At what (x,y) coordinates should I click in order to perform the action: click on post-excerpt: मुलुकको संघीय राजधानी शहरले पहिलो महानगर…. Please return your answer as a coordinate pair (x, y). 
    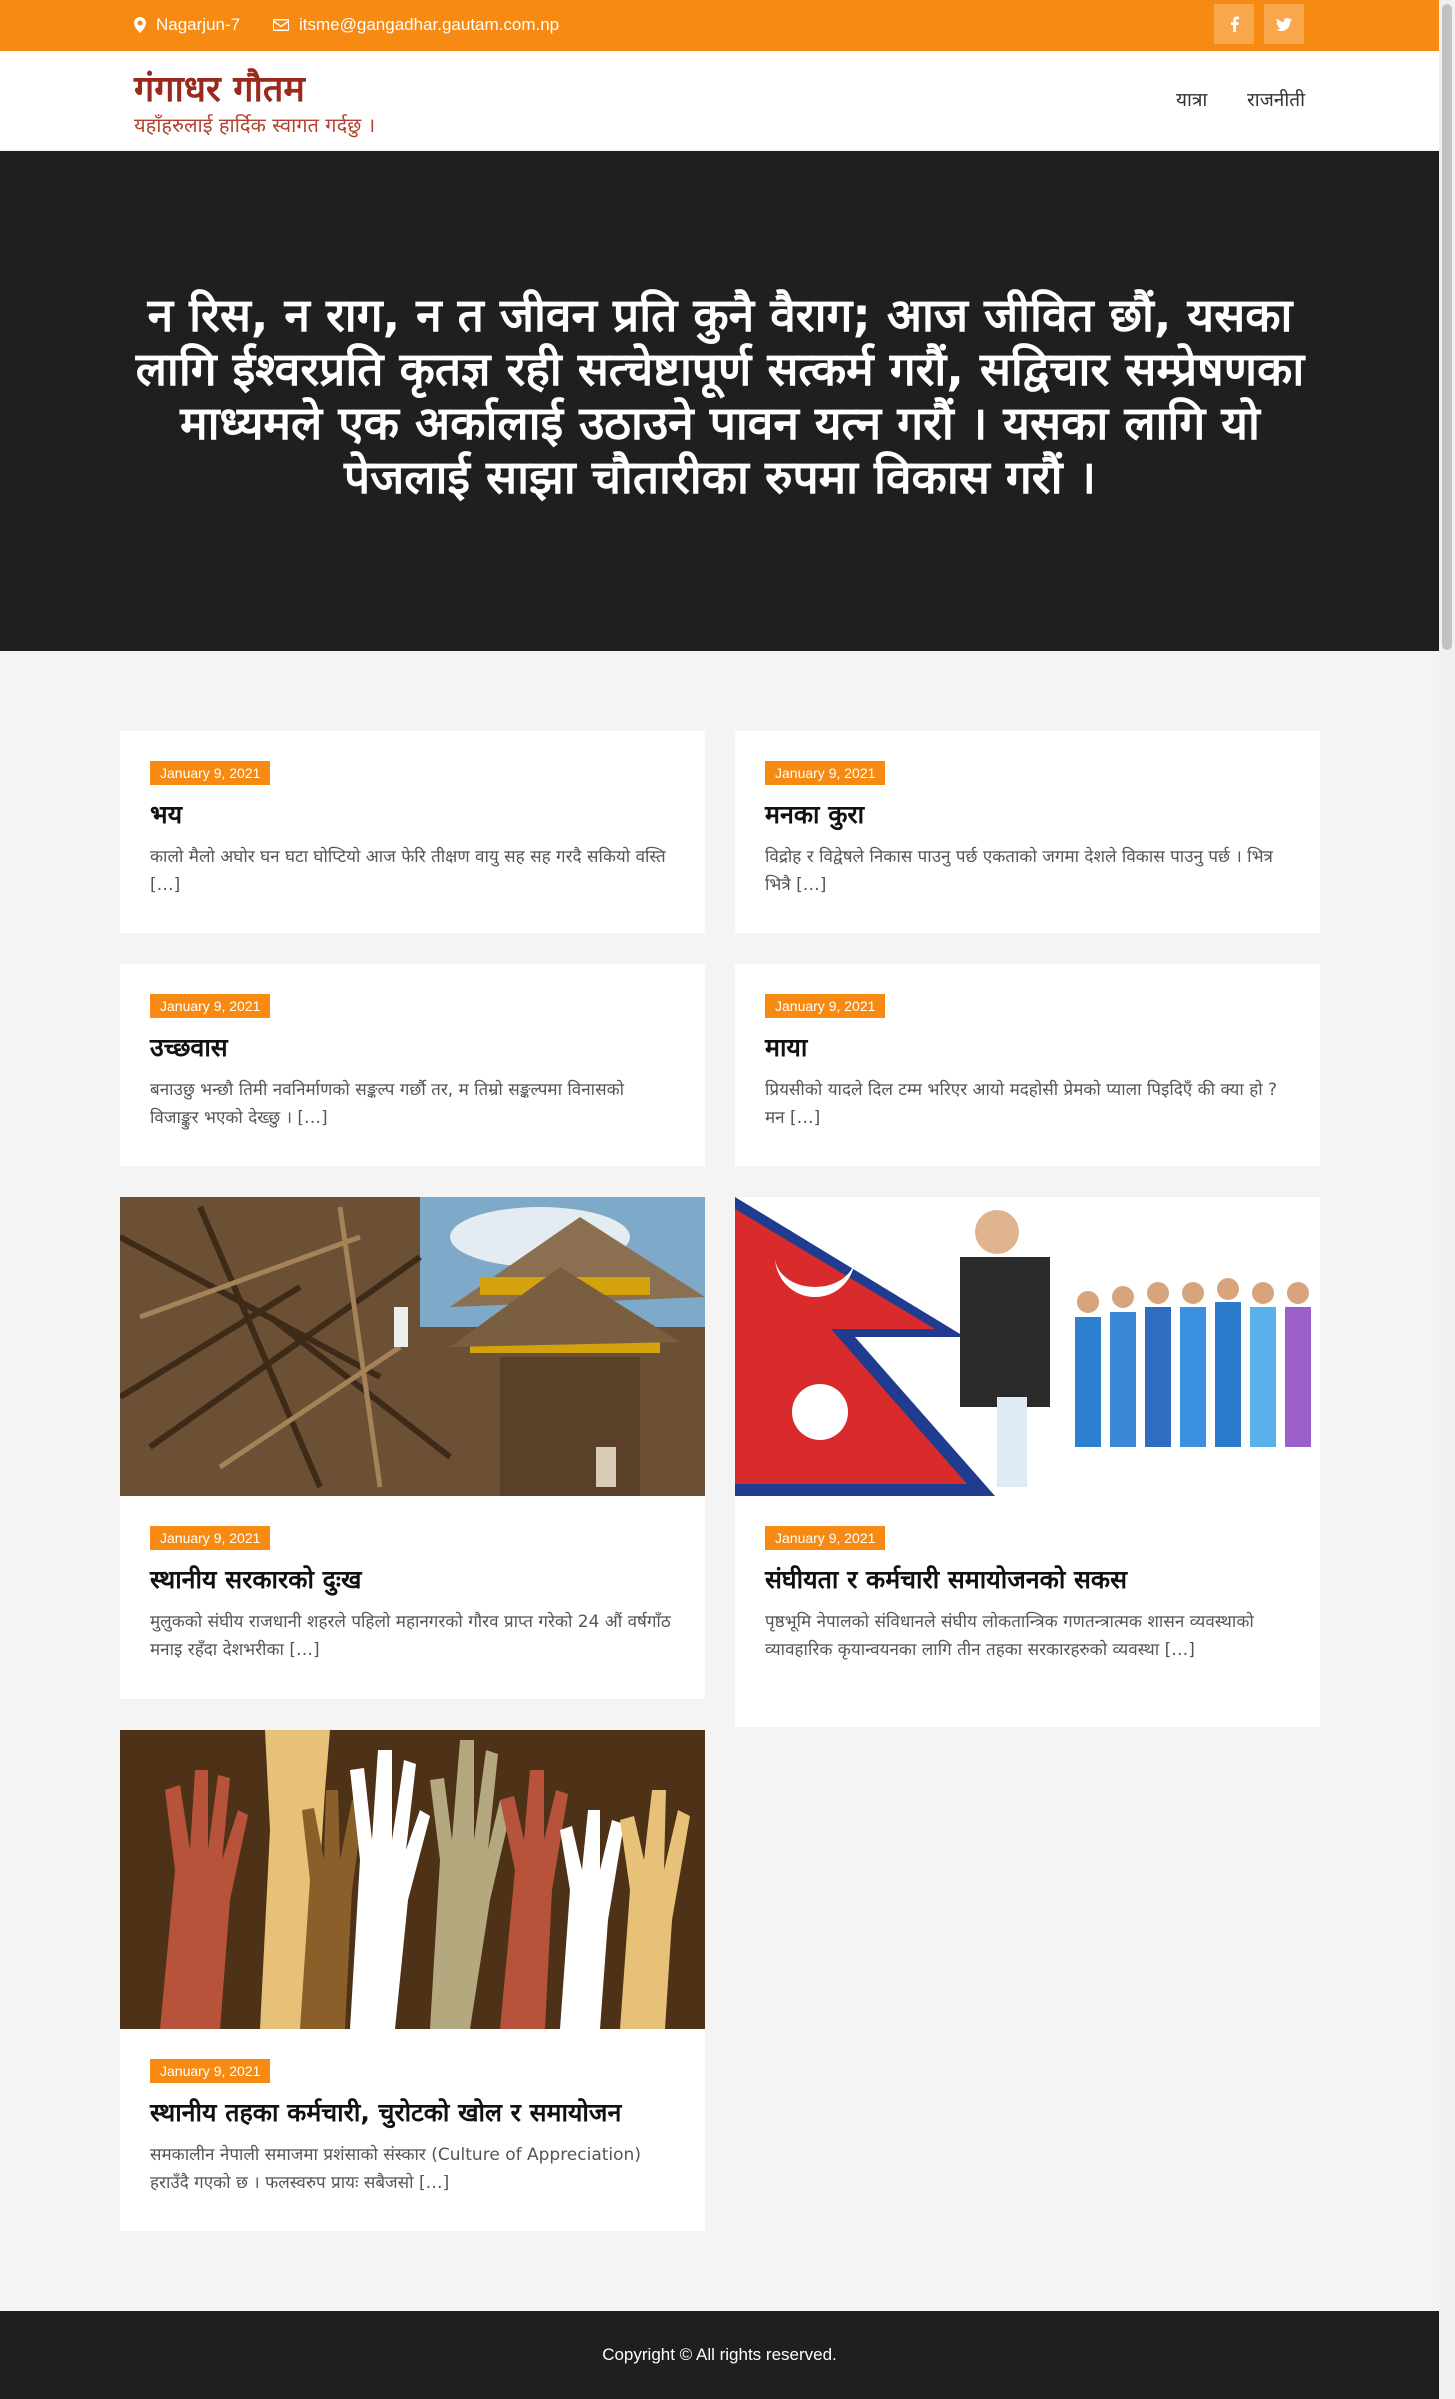
    Looking at the image, I should click on (410, 1636).